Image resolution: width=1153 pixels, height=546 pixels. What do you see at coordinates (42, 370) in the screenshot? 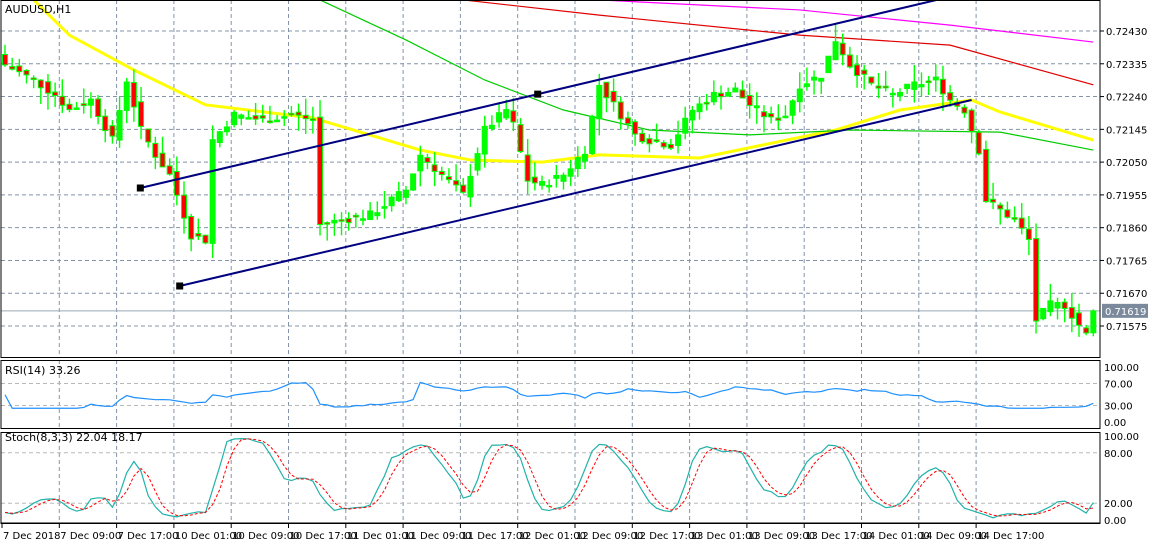
I see `rsi-label: RSI(14) 33.26` at bounding box center [42, 370].